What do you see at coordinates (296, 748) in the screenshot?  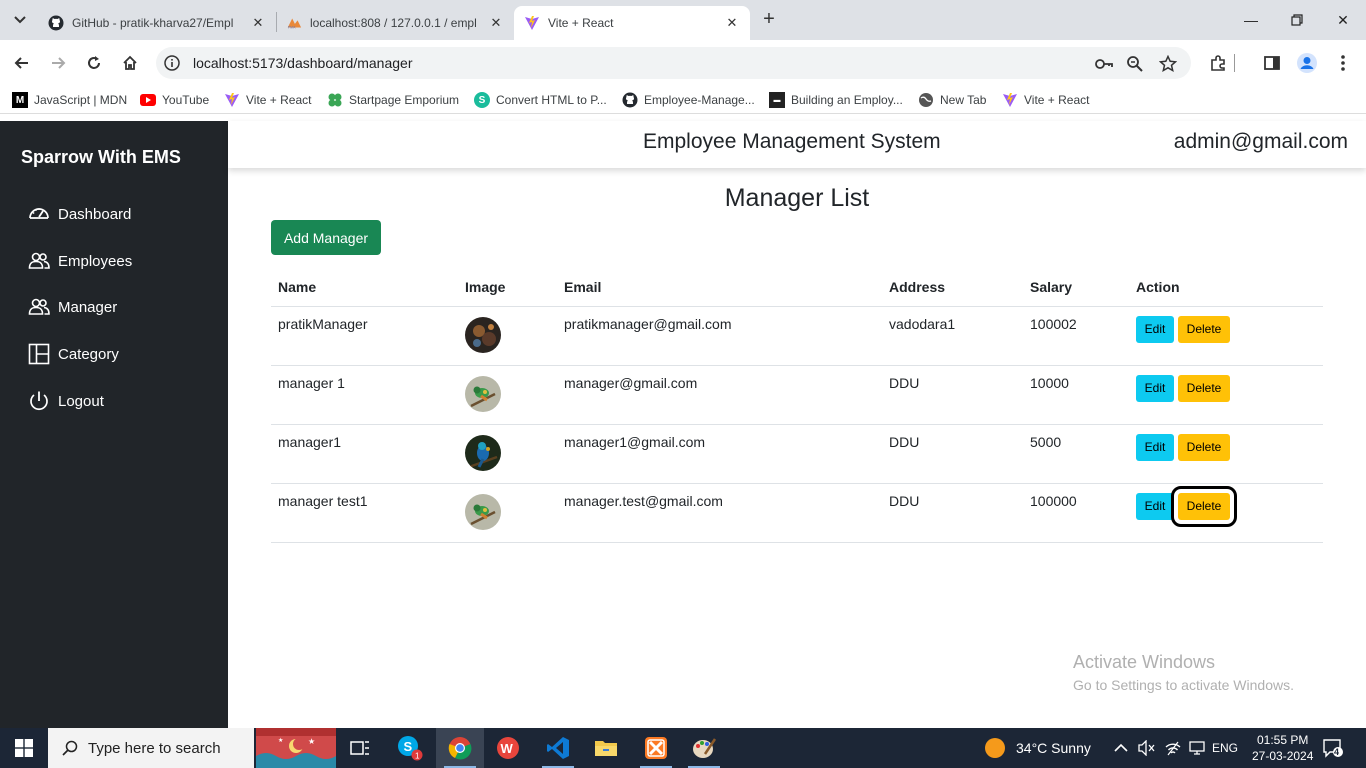 I see `search-highlight-icon: ★ ★` at bounding box center [296, 748].